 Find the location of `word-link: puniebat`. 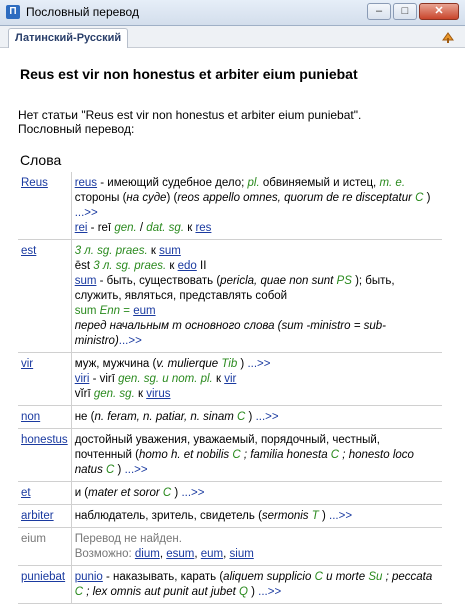

word-link: puniebat is located at coordinates (43, 577).